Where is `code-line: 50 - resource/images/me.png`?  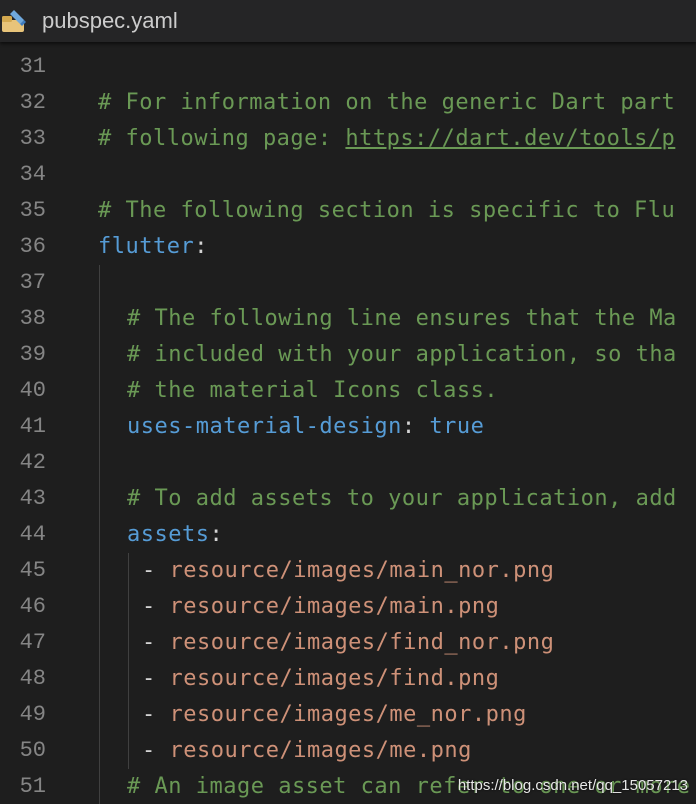 code-line: 50 - resource/images/me.png is located at coordinates (348, 751).